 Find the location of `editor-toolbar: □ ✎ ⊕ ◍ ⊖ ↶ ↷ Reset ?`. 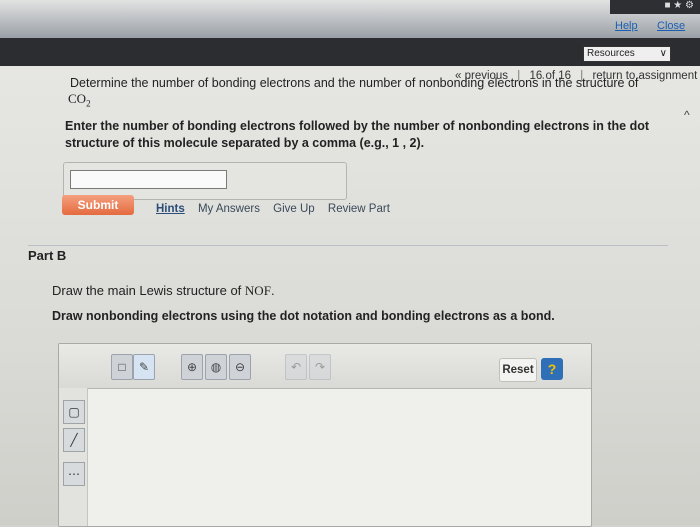

editor-toolbar: □ ✎ ⊕ ◍ ⊖ ↶ ↷ Reset ? is located at coordinates (325, 366).